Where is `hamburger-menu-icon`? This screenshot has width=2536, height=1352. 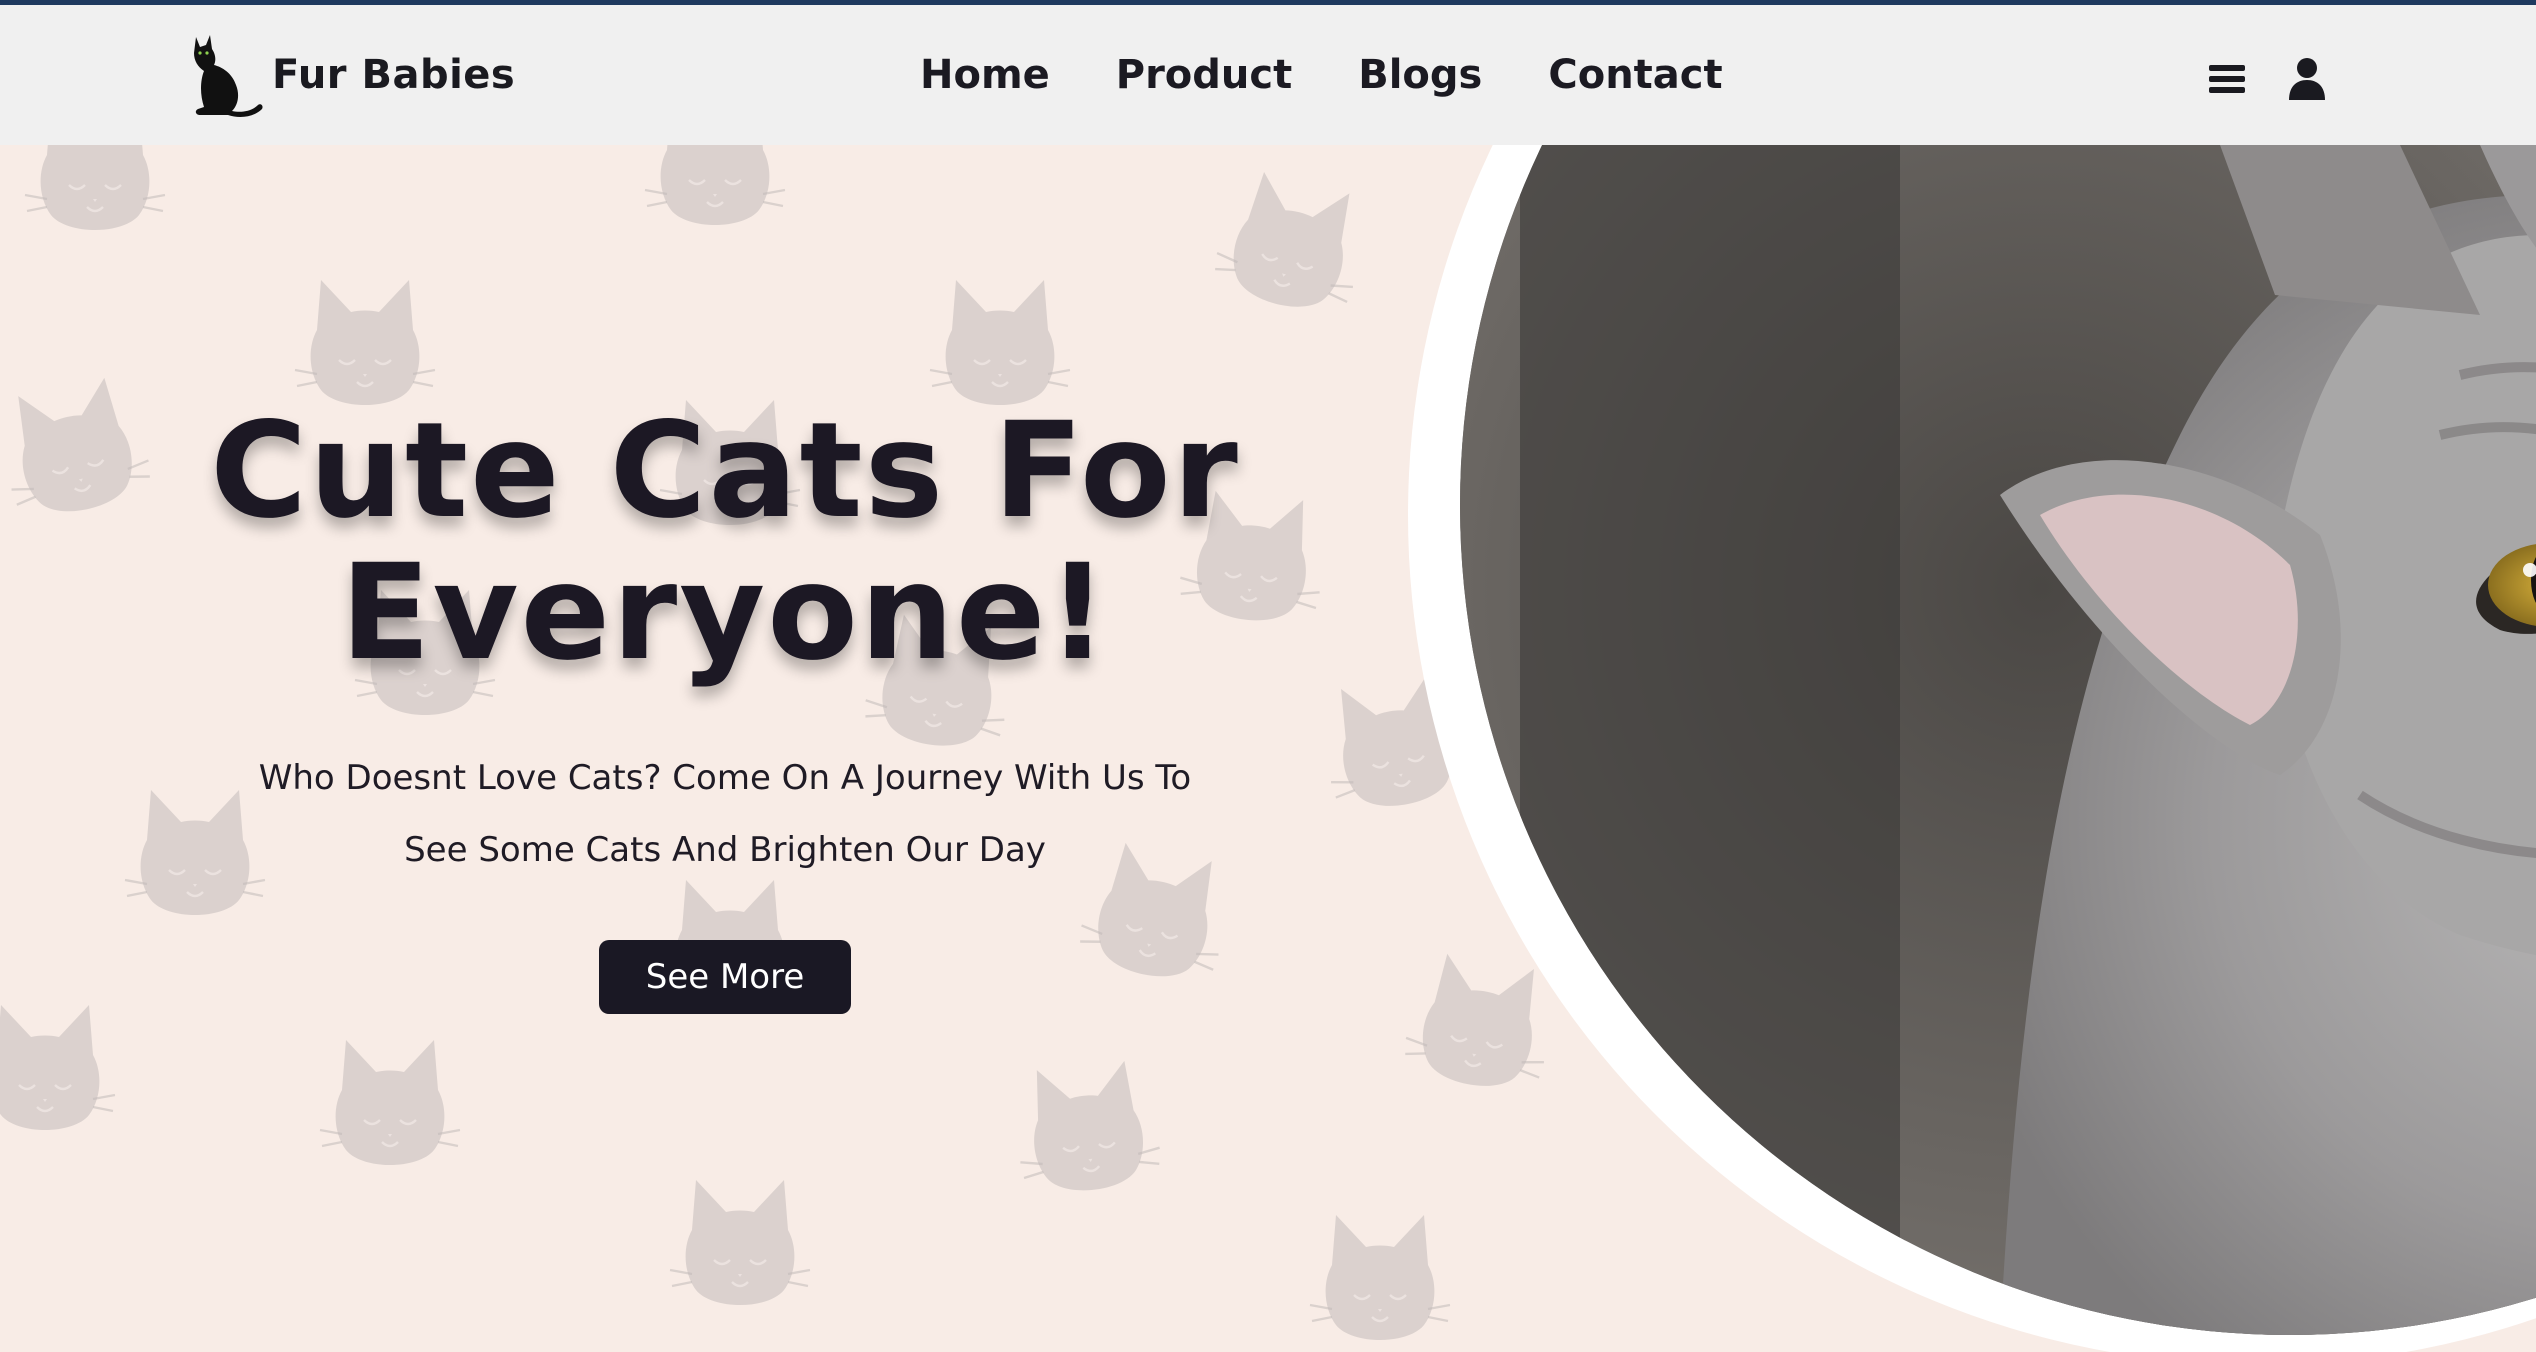
hamburger-menu-icon is located at coordinates (2227, 79).